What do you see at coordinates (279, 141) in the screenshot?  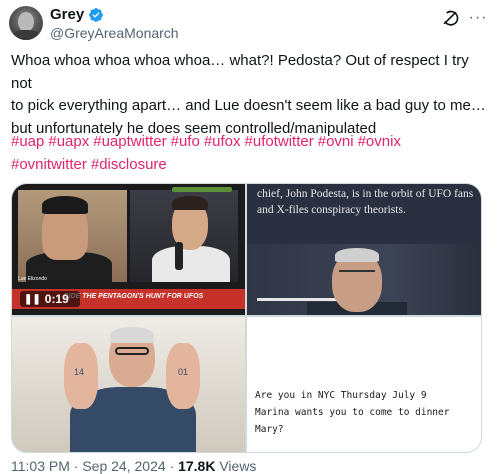 I see `hashtag-link: #ufotwitter` at bounding box center [279, 141].